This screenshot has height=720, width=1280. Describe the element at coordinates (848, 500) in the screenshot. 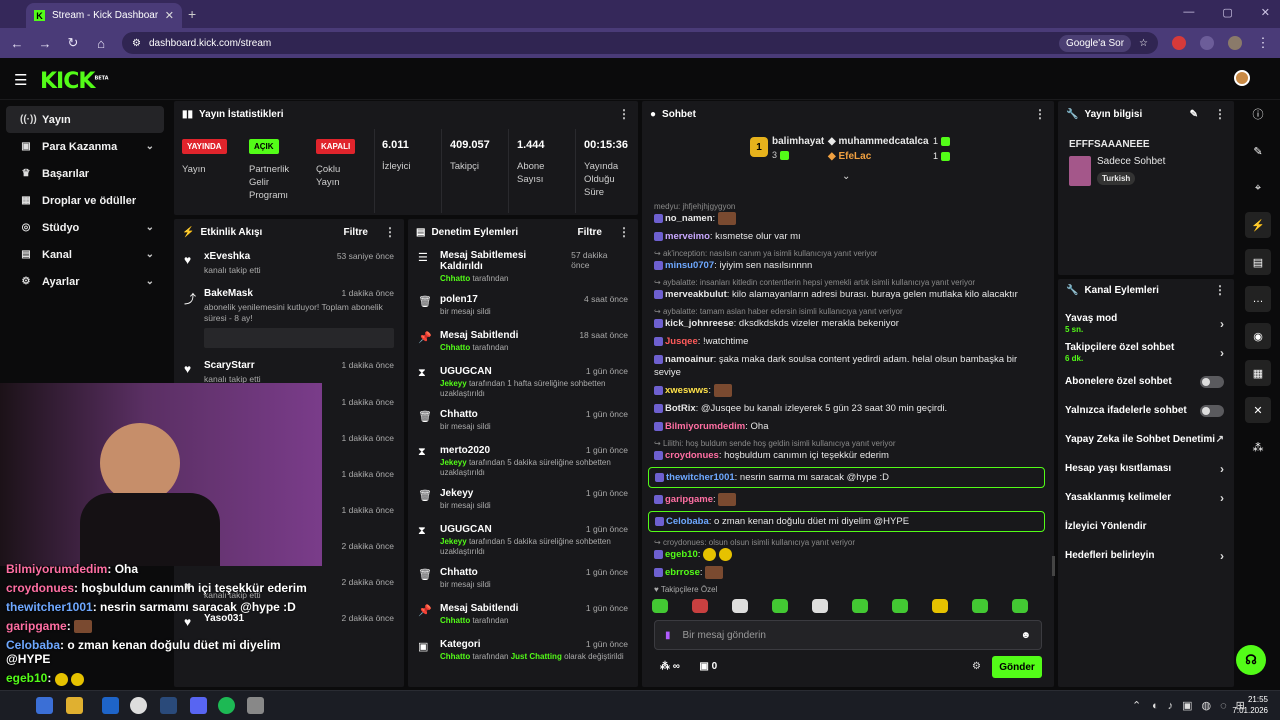

I see `chat-message: garipgame:` at that location.